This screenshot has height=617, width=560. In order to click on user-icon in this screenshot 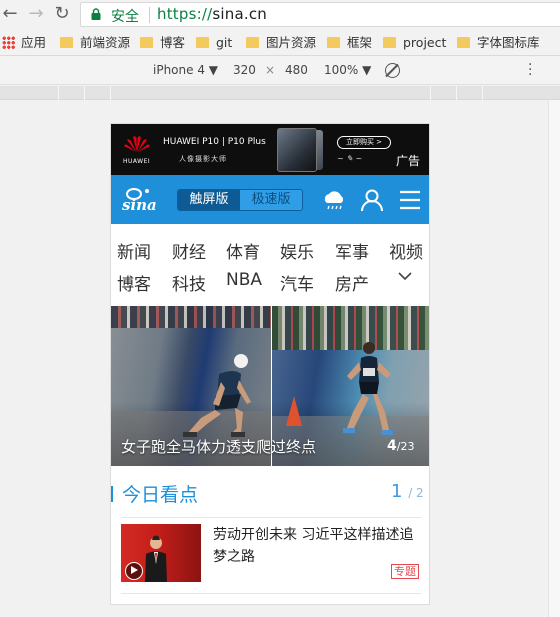, I will do `click(372, 200)`.